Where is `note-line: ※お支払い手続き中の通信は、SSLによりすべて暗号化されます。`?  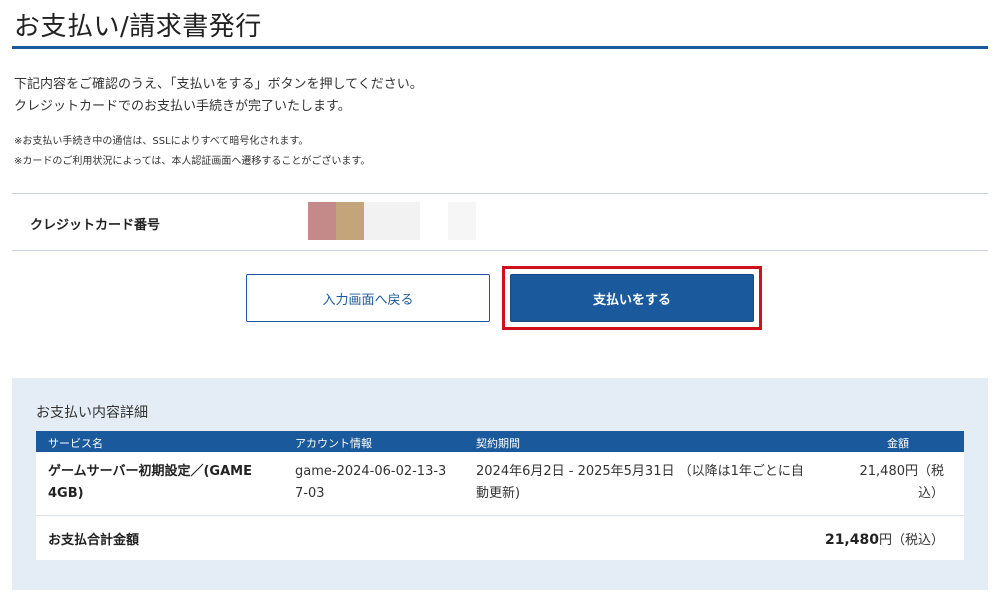
note-line: ※お支払い手続き中の通信は、SSLによりすべて暗号化されます。 is located at coordinates (161, 141).